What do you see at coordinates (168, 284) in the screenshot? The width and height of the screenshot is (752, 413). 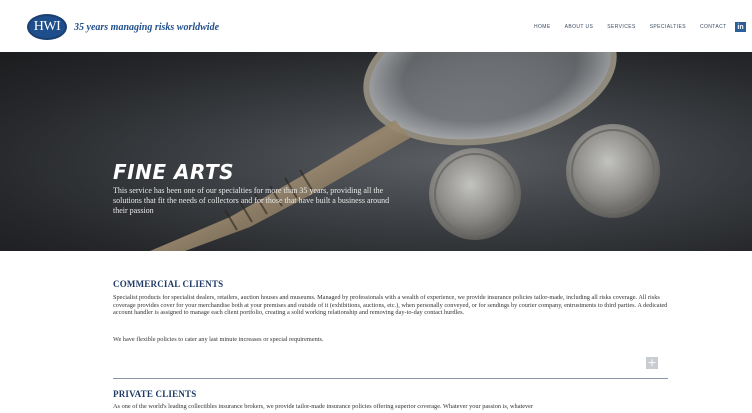 I see `commercial-clients-title: COMMERCIAL CLIENTS` at bounding box center [168, 284].